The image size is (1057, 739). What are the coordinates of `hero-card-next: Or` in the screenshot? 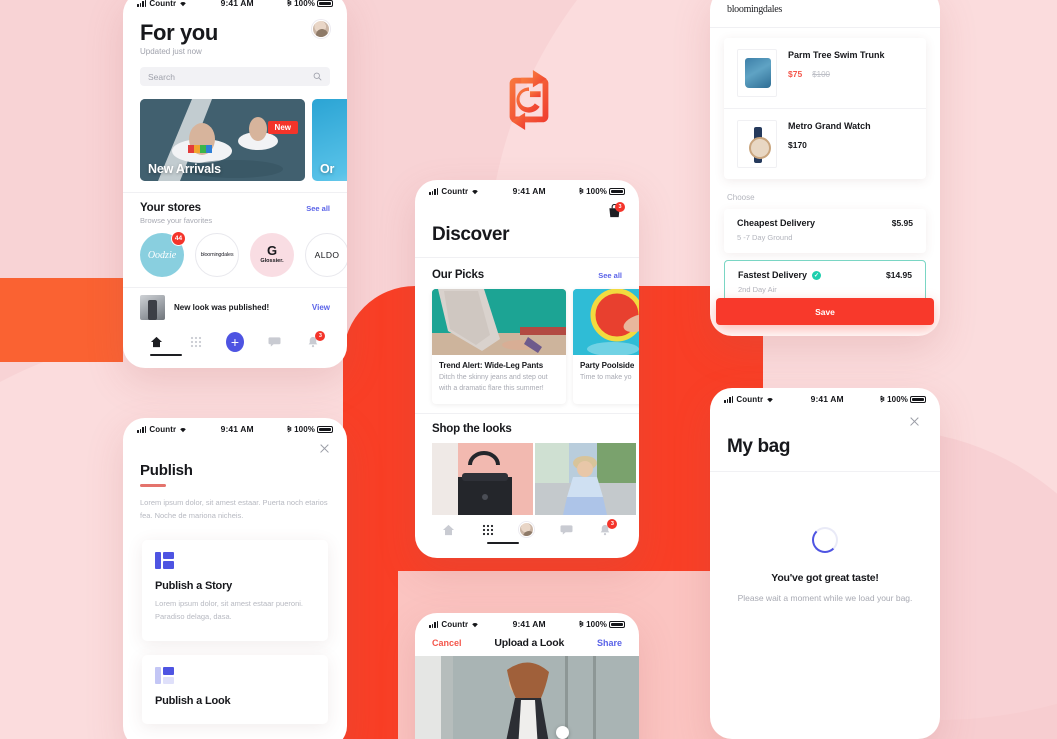 It's located at (329, 140).